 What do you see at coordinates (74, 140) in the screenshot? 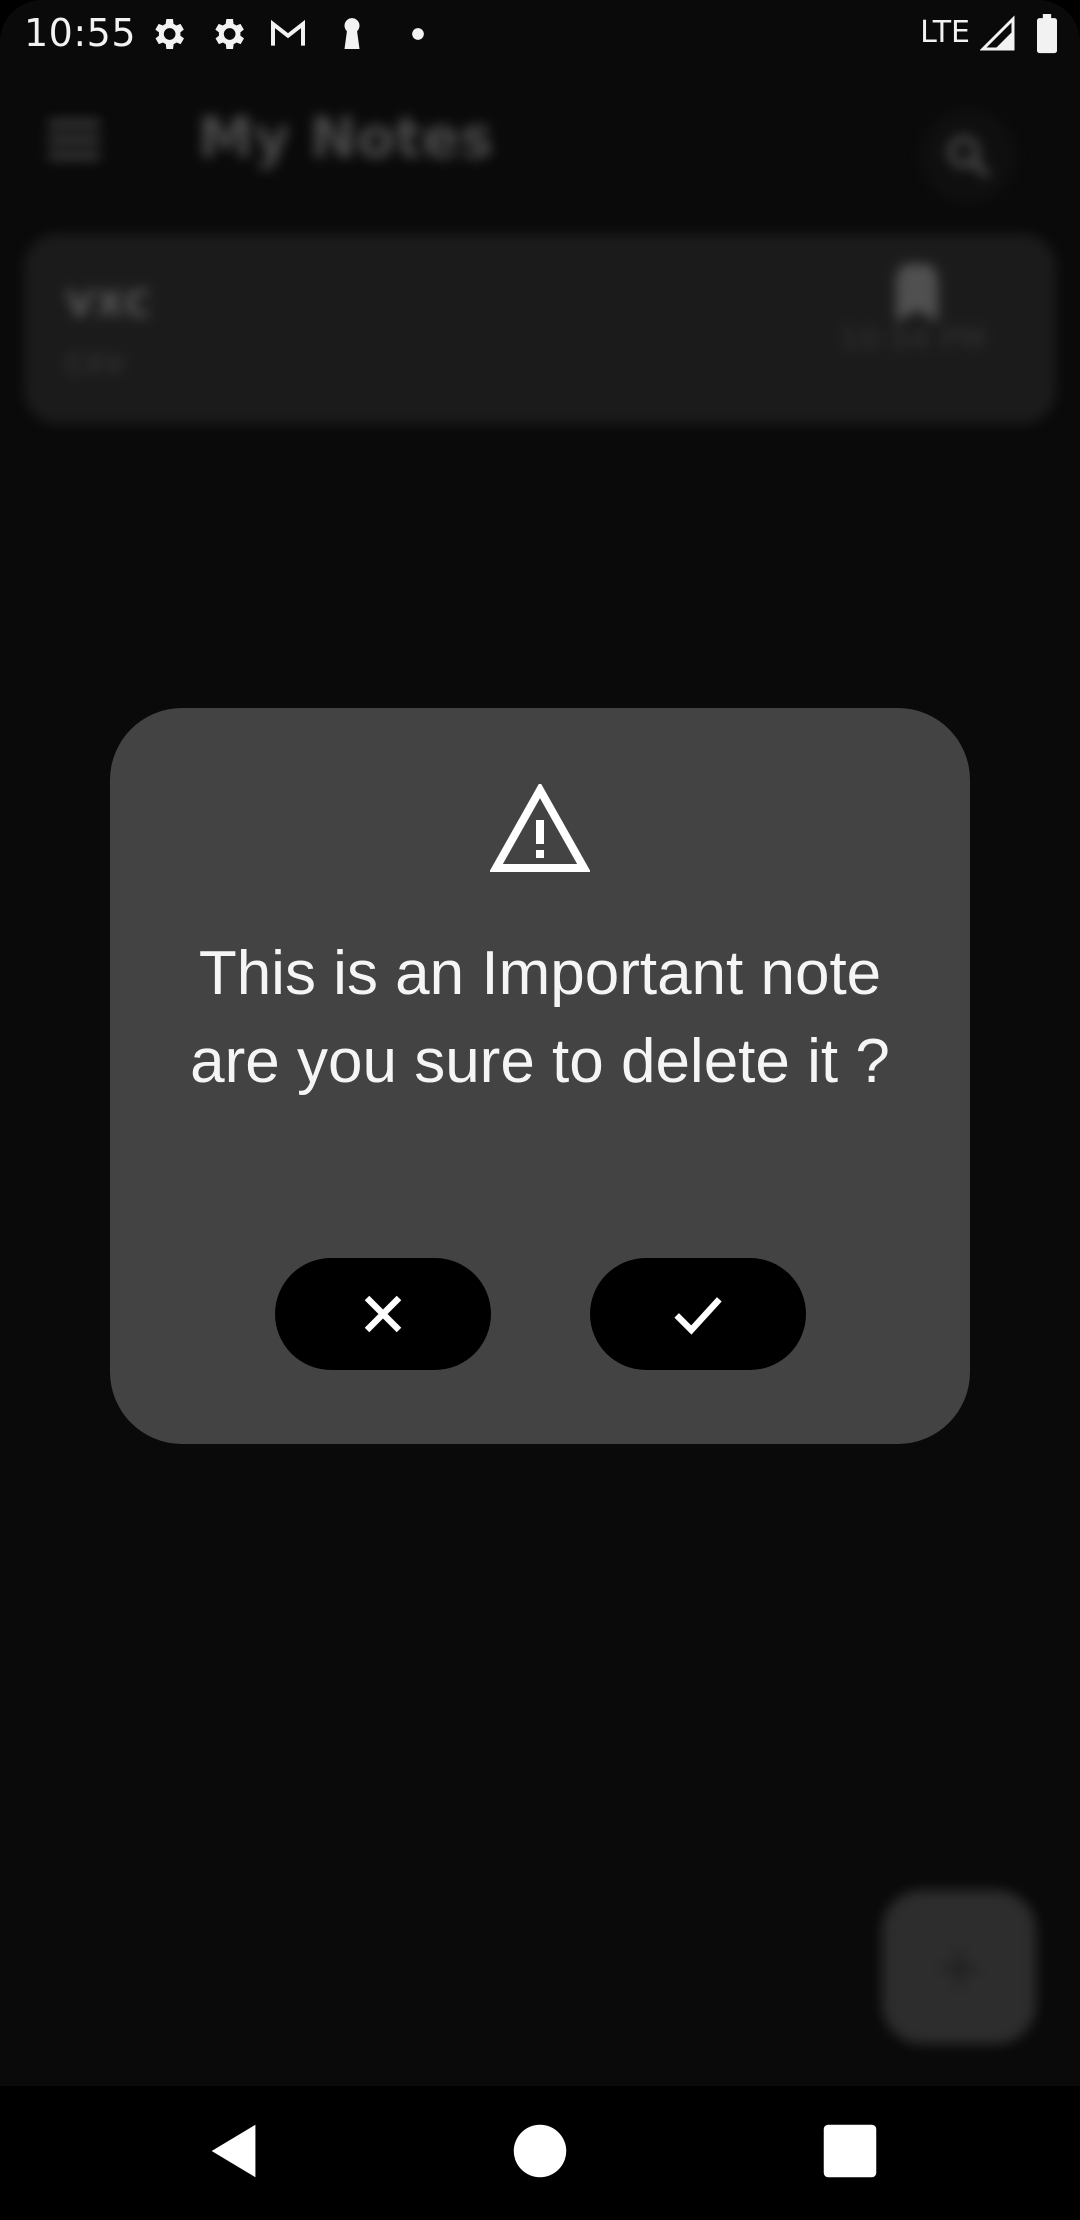
I see `menu-icon` at bounding box center [74, 140].